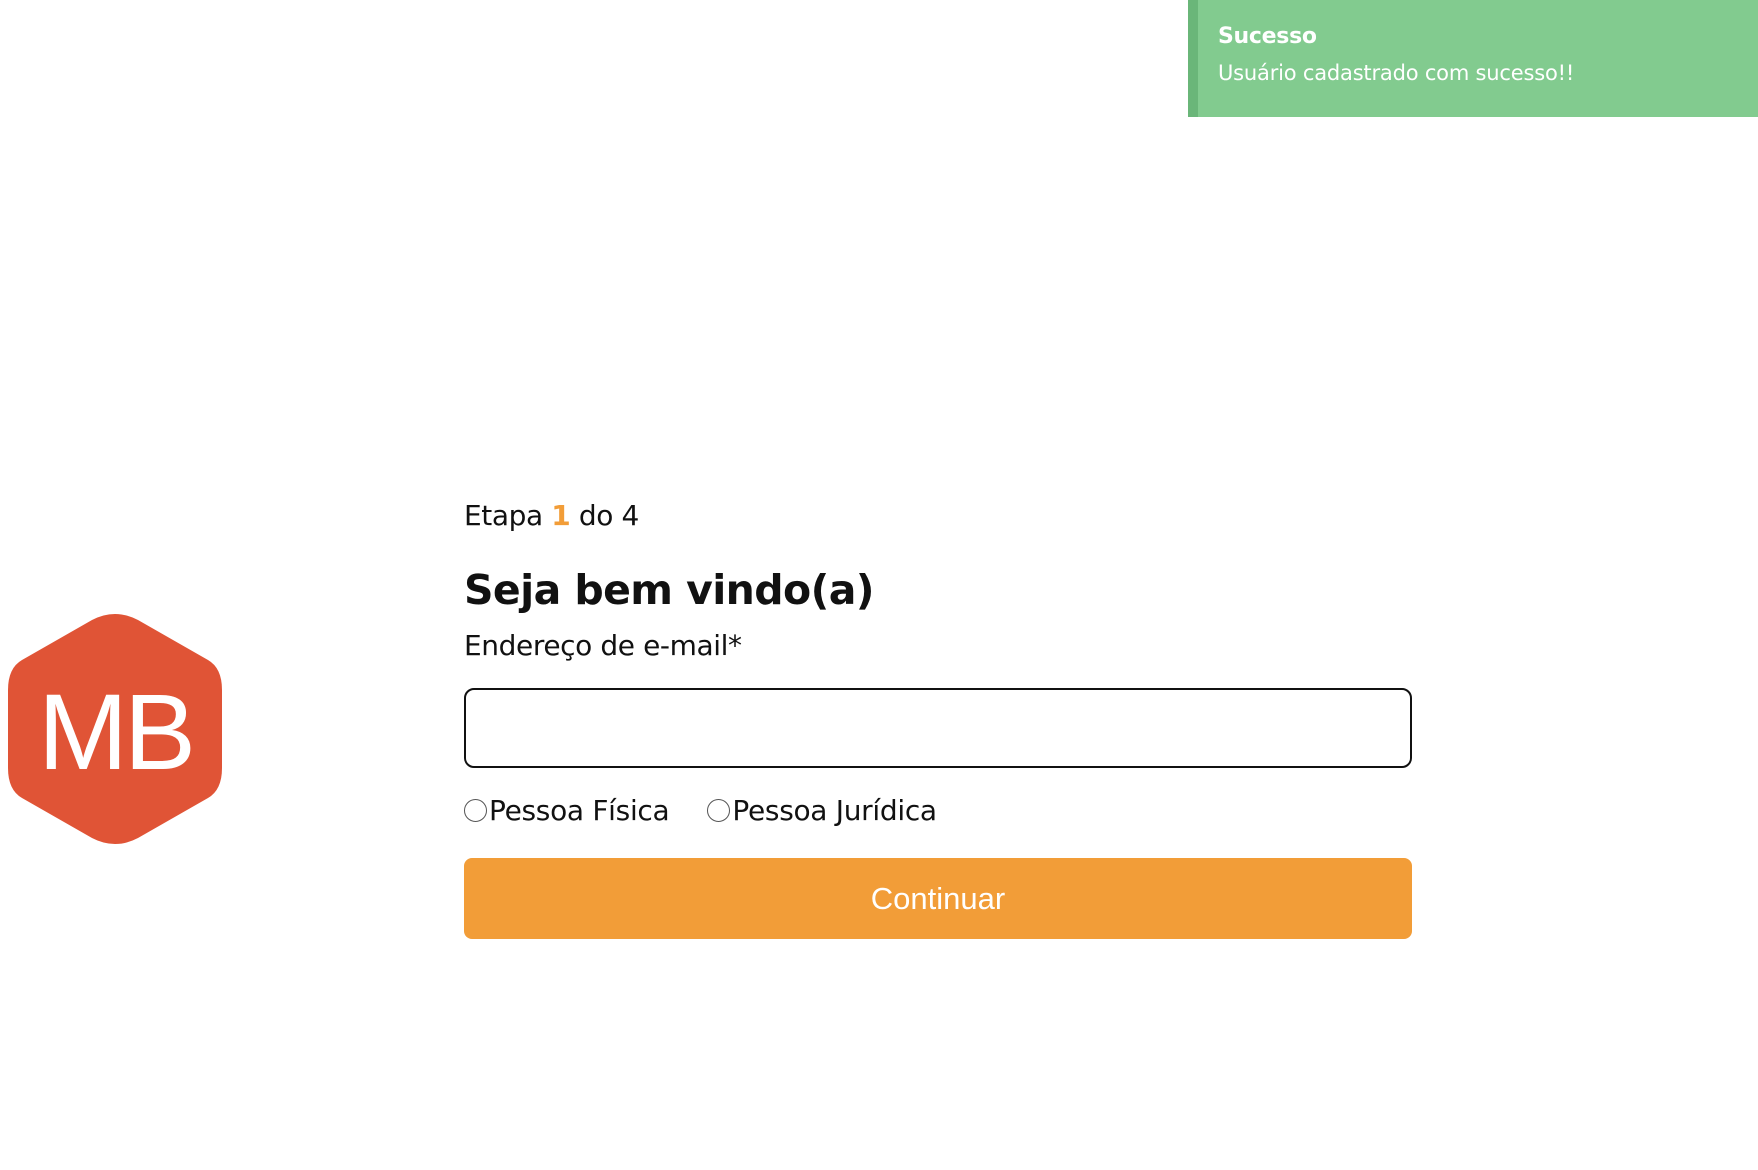 The width and height of the screenshot is (1758, 1170). I want to click on toast-message: Usuário cadastrado com sucesso!!, so click(1396, 73).